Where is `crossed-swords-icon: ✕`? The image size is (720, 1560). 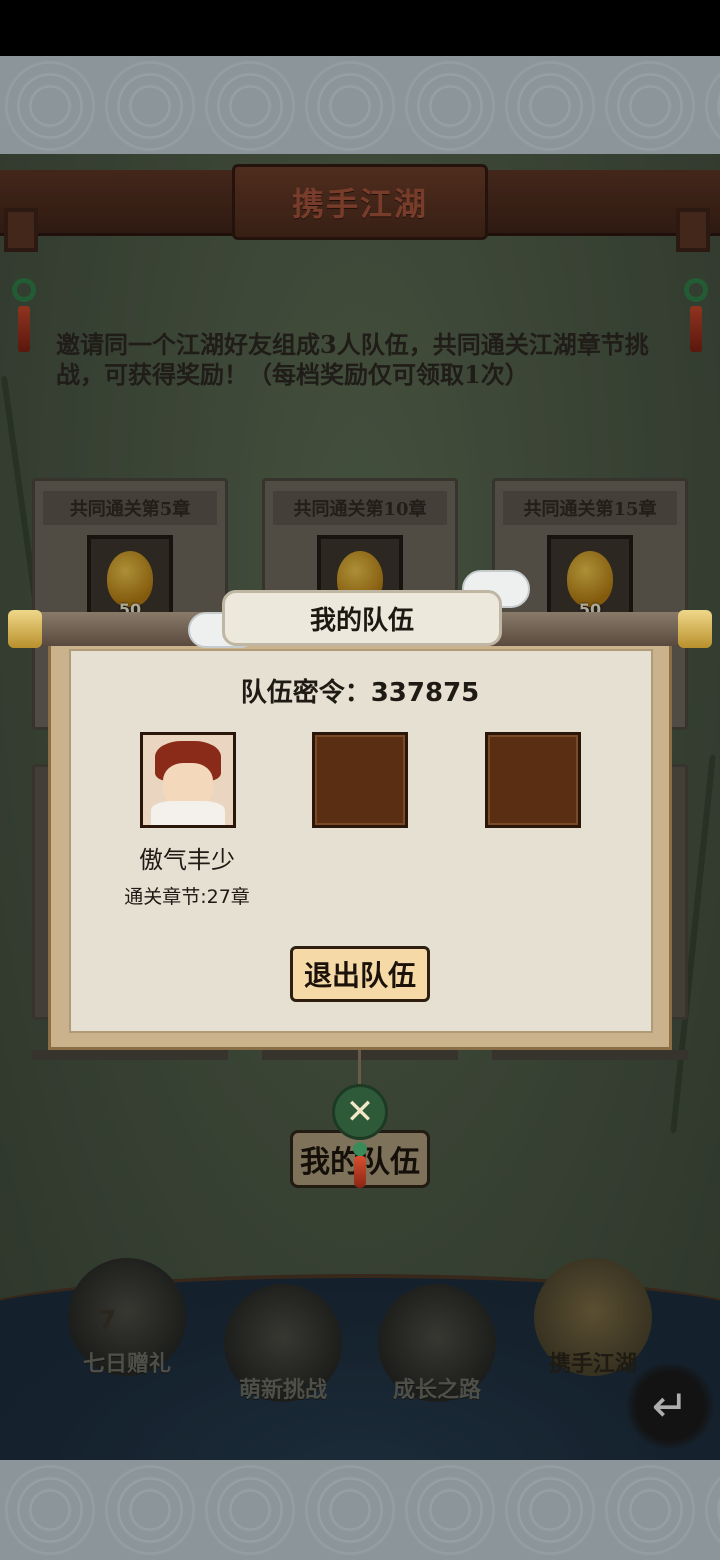 crossed-swords-icon: ✕ is located at coordinates (360, 1112).